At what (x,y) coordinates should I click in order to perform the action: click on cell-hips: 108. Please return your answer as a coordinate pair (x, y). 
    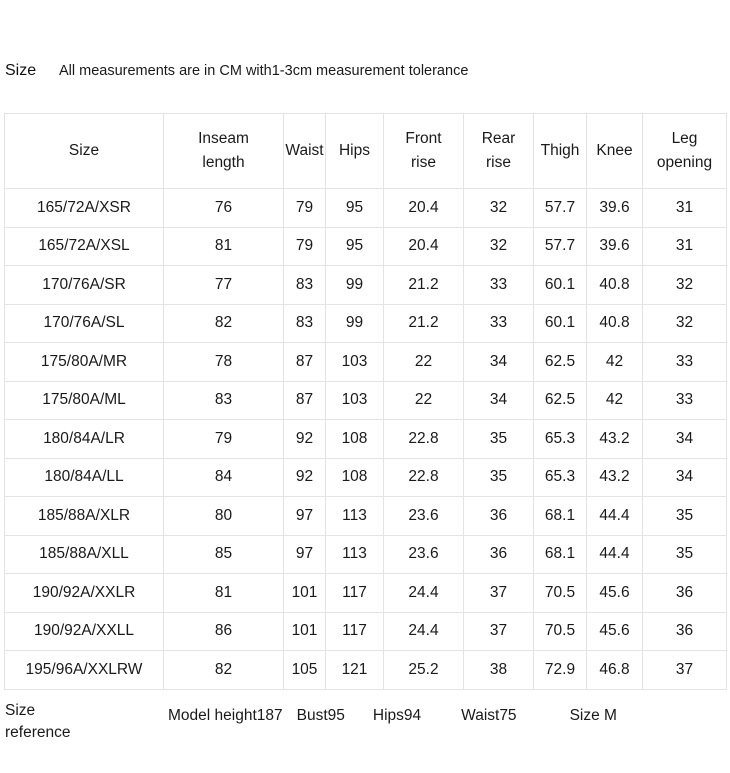
    Looking at the image, I should click on (354, 439).